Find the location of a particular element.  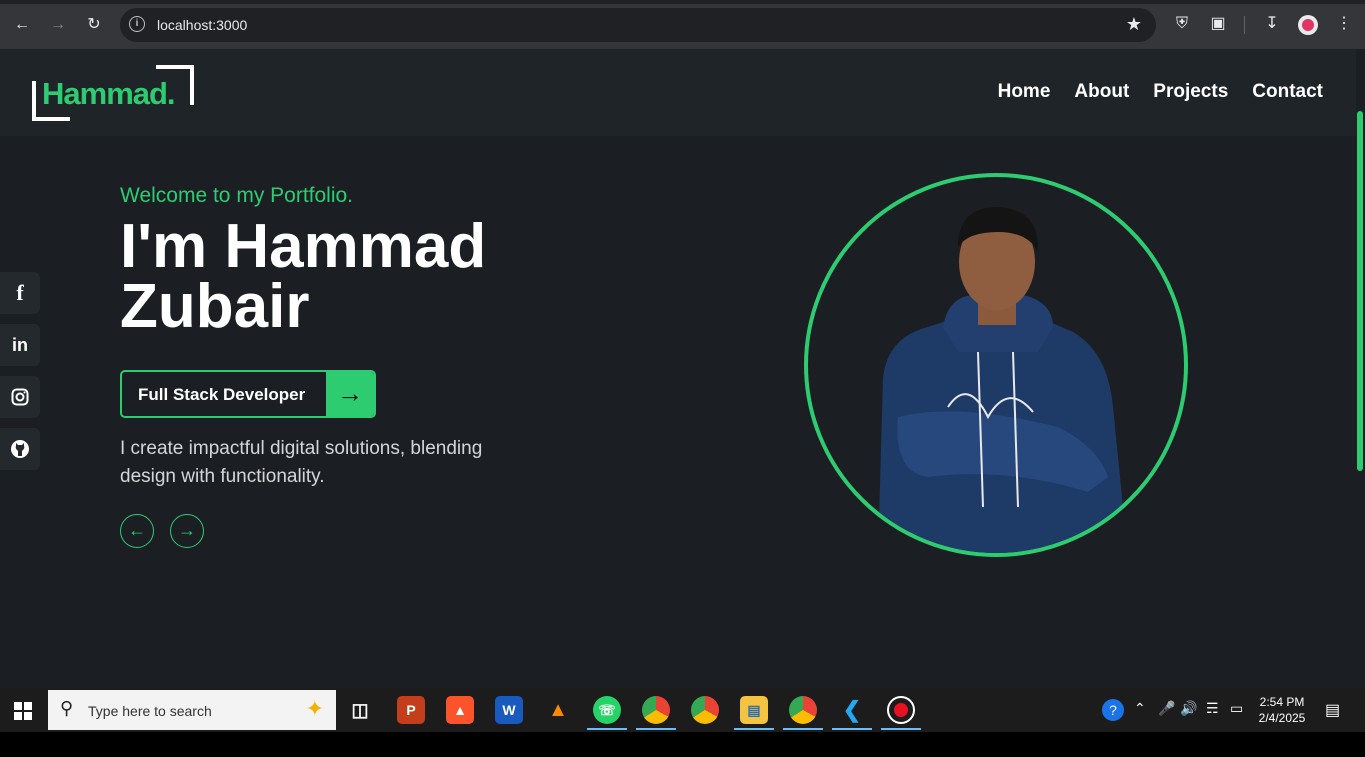

page-scrollbar is located at coordinates (1360, 368).